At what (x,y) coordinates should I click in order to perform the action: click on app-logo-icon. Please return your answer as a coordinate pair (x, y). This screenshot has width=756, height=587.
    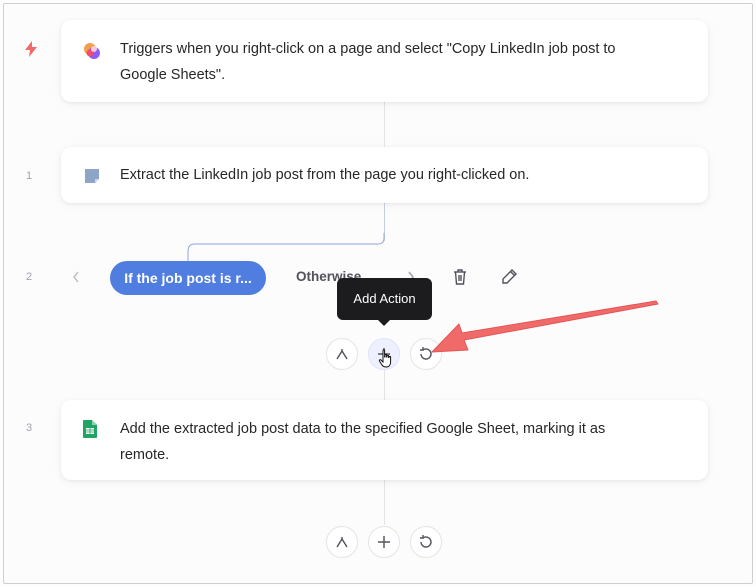
    Looking at the image, I should click on (92, 53).